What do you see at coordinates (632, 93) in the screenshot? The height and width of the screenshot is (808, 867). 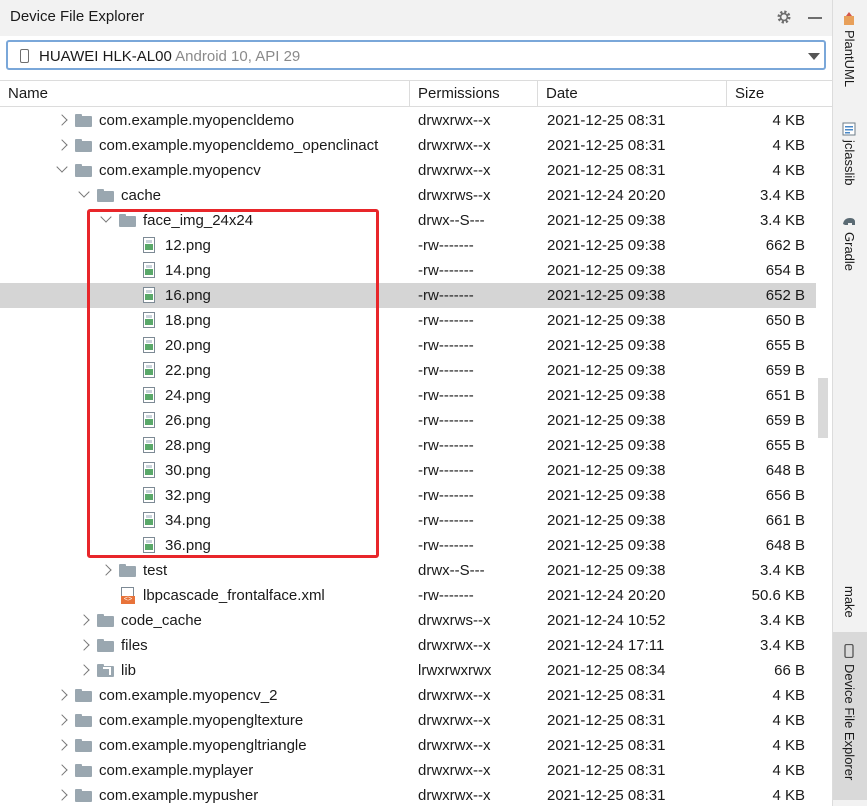 I see `column-header-date: Date` at bounding box center [632, 93].